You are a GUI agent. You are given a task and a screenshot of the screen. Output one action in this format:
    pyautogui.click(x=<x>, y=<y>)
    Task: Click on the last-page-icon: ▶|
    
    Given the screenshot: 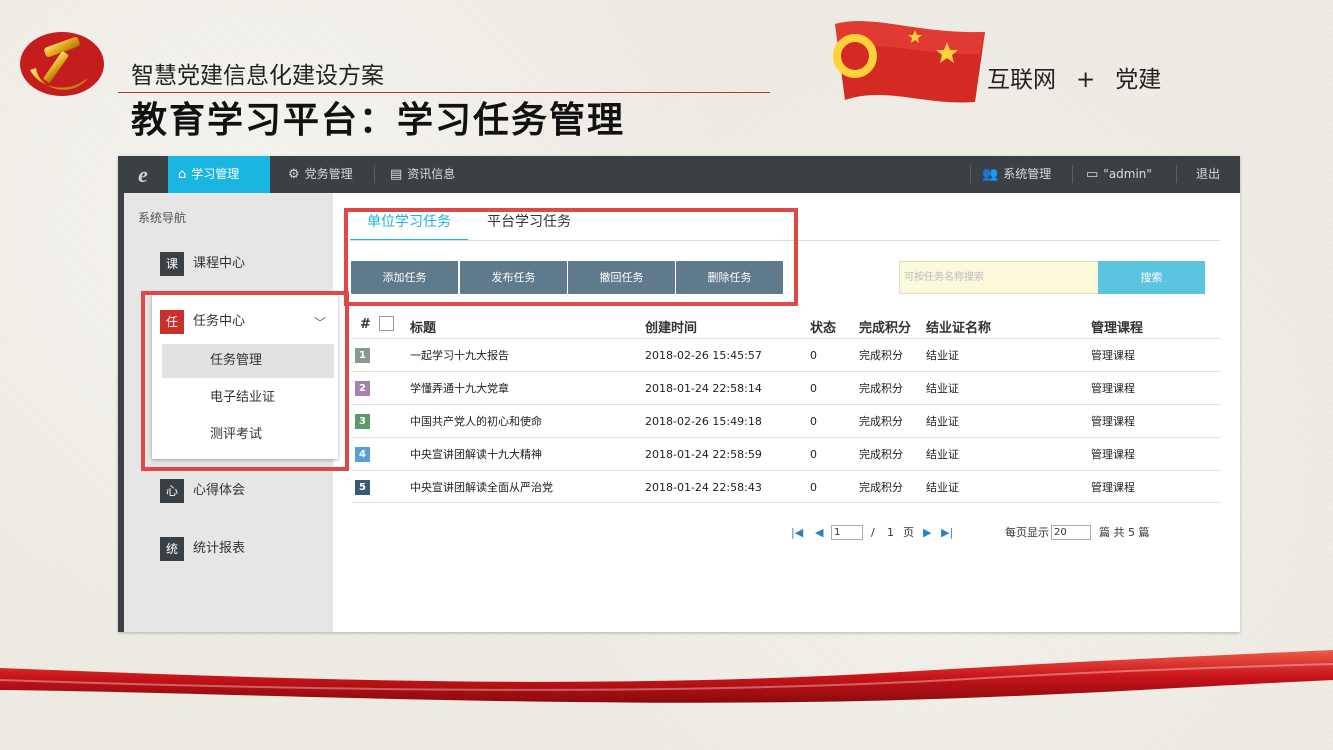 What is the action you would take?
    pyautogui.click(x=947, y=533)
    